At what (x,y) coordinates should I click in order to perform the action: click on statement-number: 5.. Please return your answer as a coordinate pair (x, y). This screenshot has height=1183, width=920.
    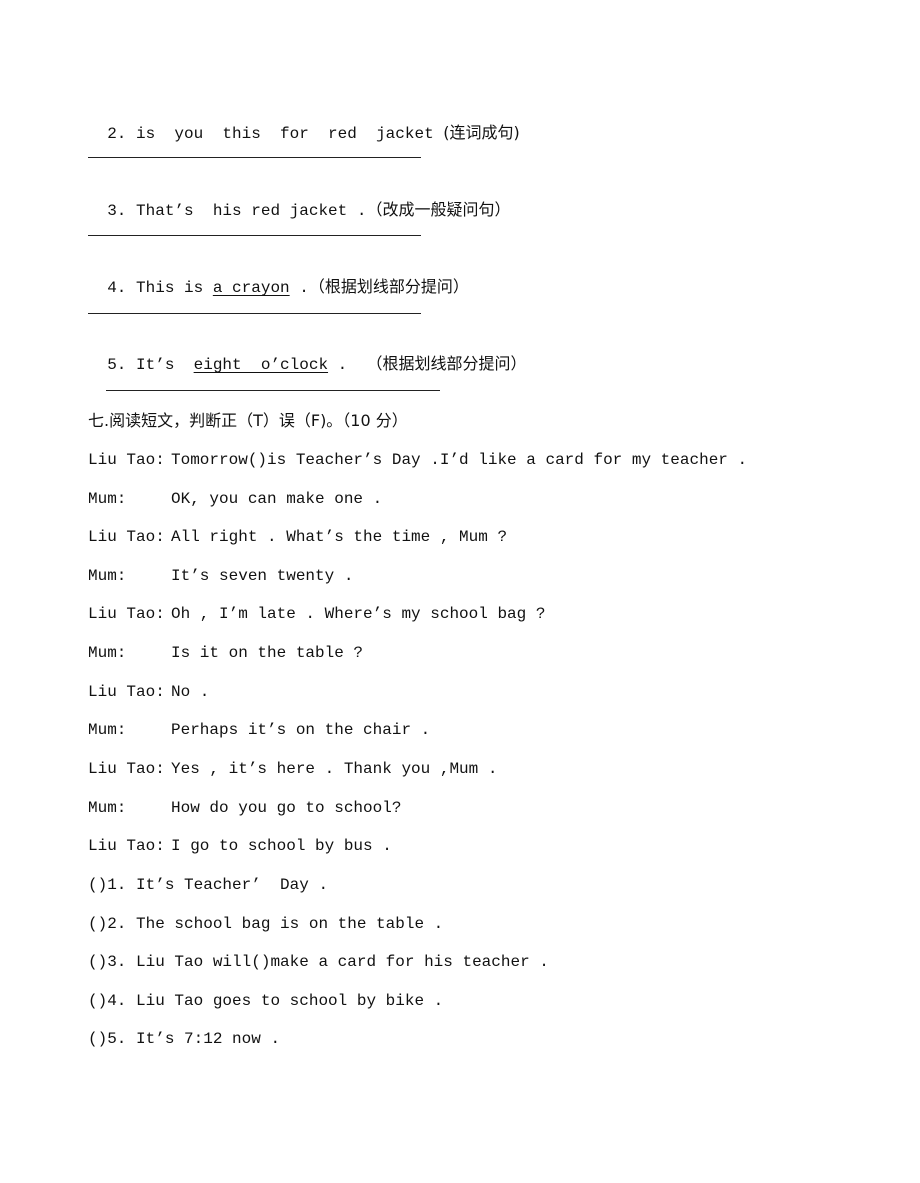
    Looking at the image, I should click on (117, 1039).